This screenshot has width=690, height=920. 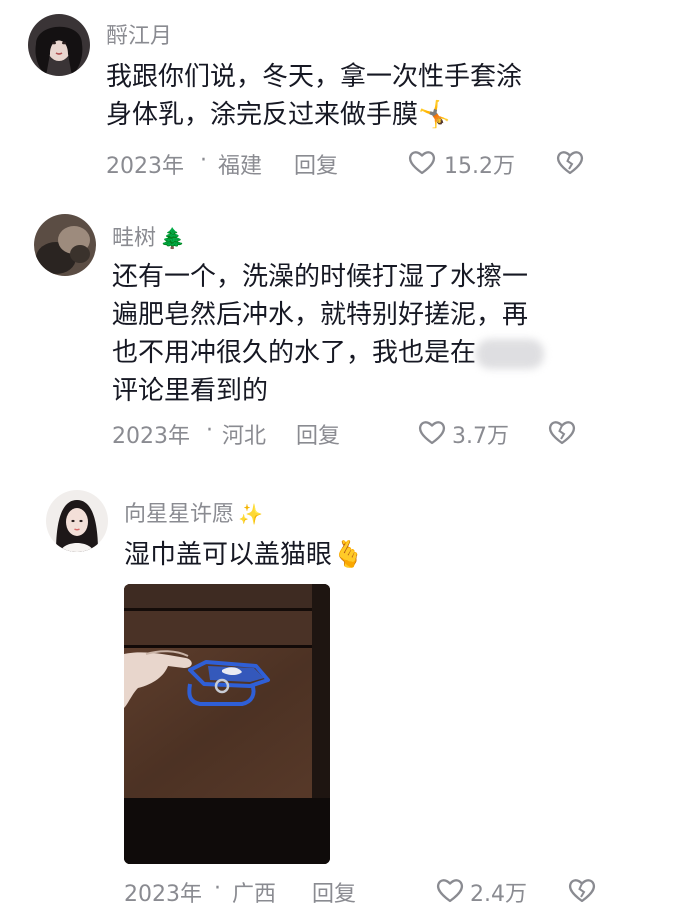 I want to click on like-count: 15.2万, so click(x=479, y=166).